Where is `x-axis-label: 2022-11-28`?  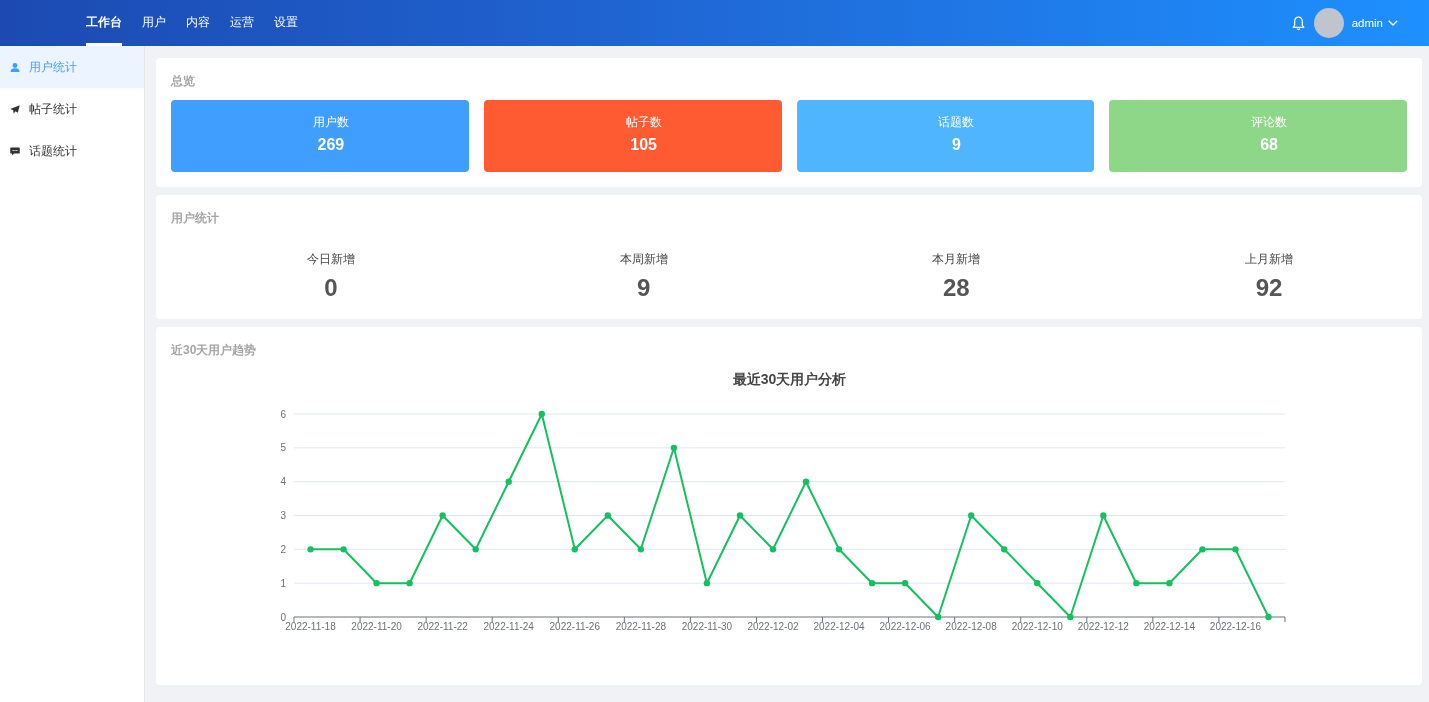
x-axis-label: 2022-11-28 is located at coordinates (641, 626).